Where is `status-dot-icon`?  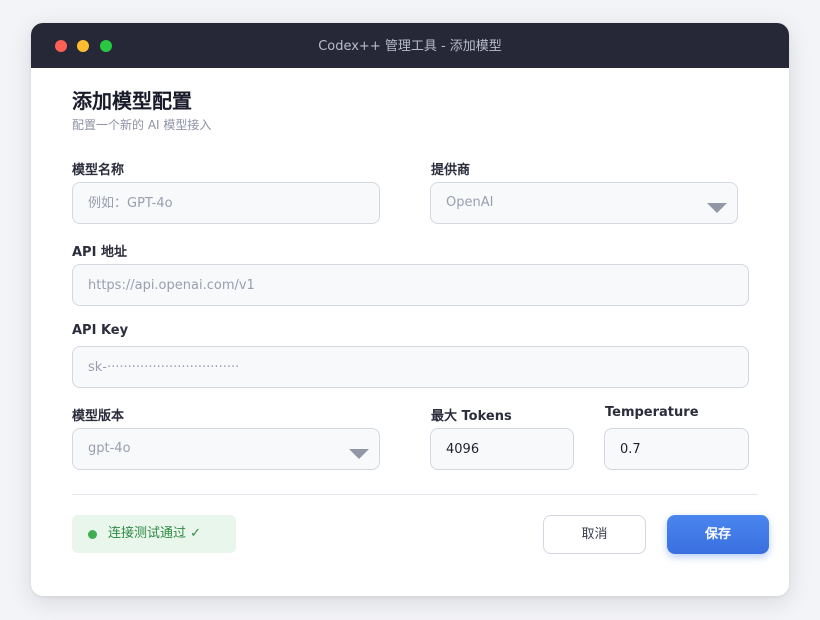 status-dot-icon is located at coordinates (92, 534).